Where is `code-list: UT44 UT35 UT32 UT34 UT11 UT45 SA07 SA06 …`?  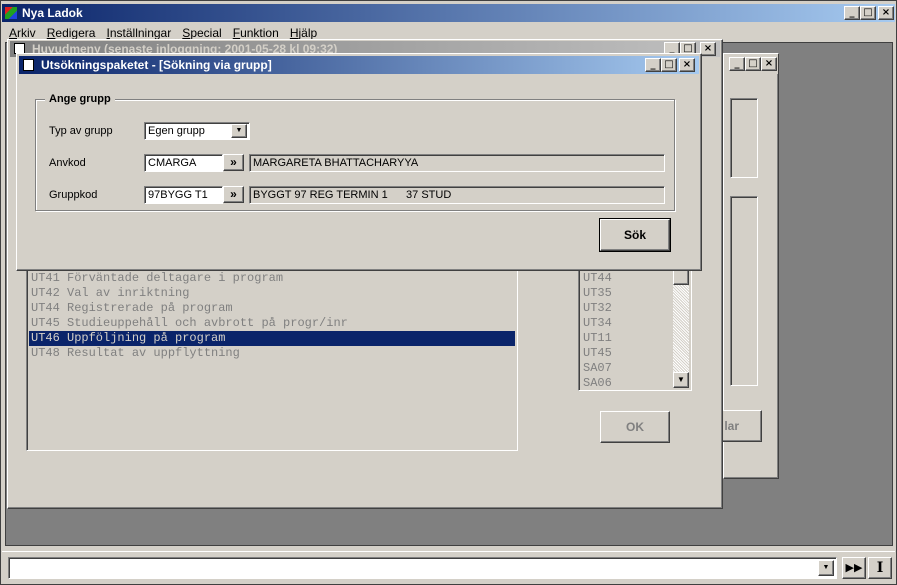
code-list: UT44 UT35 UT32 UT34 UT11 UT45 SA07 SA06 … is located at coordinates (635, 328).